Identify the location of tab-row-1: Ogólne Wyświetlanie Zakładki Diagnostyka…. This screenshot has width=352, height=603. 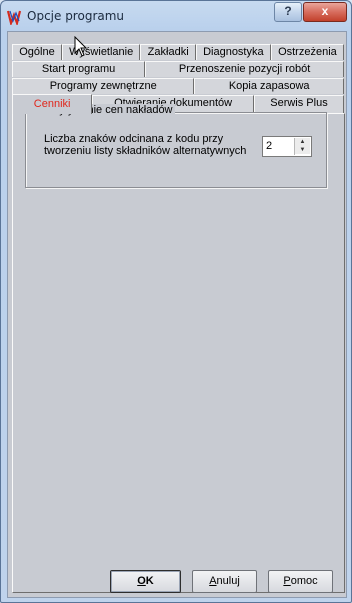
(178, 52).